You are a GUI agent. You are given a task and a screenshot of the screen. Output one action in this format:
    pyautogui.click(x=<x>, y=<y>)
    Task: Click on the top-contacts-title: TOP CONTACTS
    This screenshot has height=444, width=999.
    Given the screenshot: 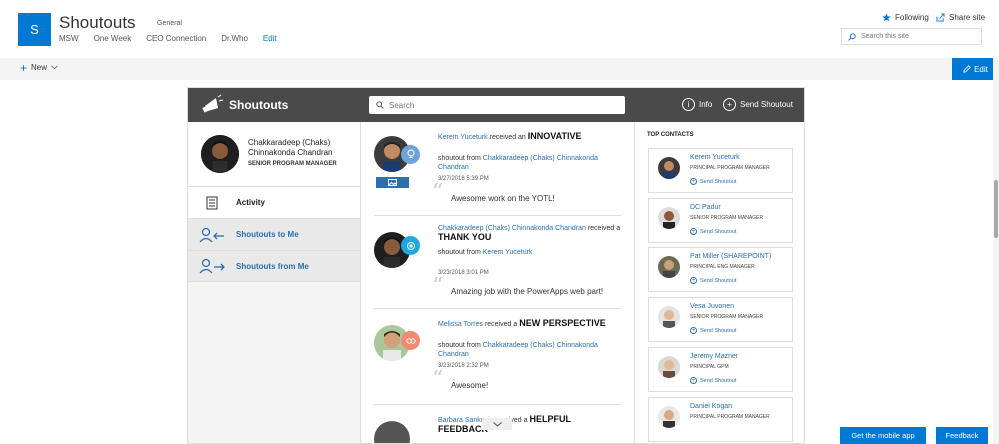 What is the action you would take?
    pyautogui.click(x=670, y=135)
    